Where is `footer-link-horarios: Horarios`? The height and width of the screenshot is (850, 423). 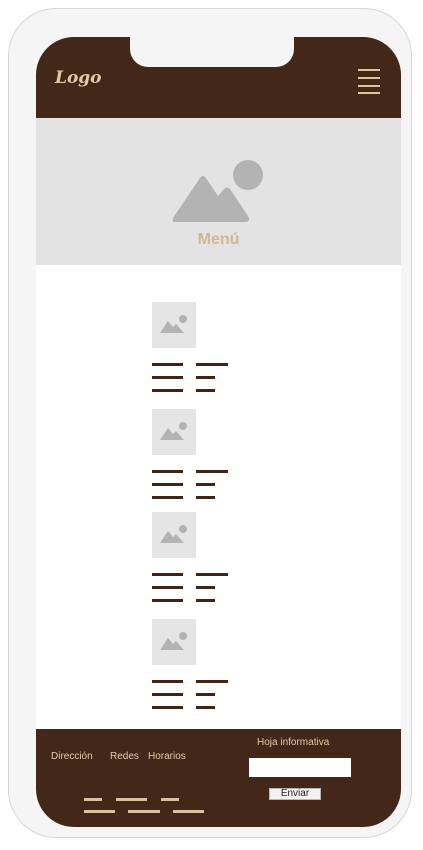
footer-link-horarios: Horarios is located at coordinates (167, 756).